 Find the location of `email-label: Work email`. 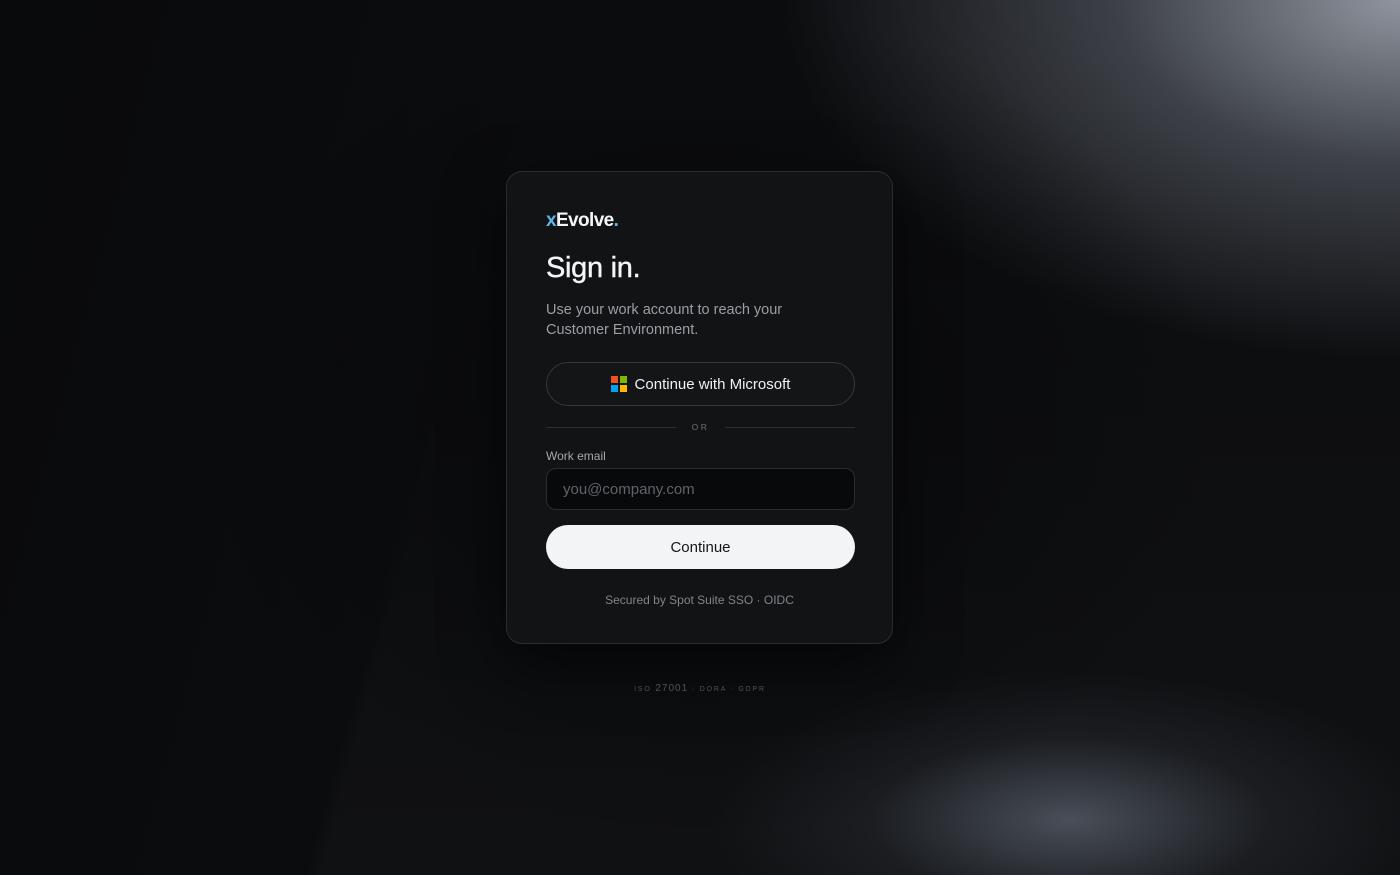

email-label: Work email is located at coordinates (576, 456).